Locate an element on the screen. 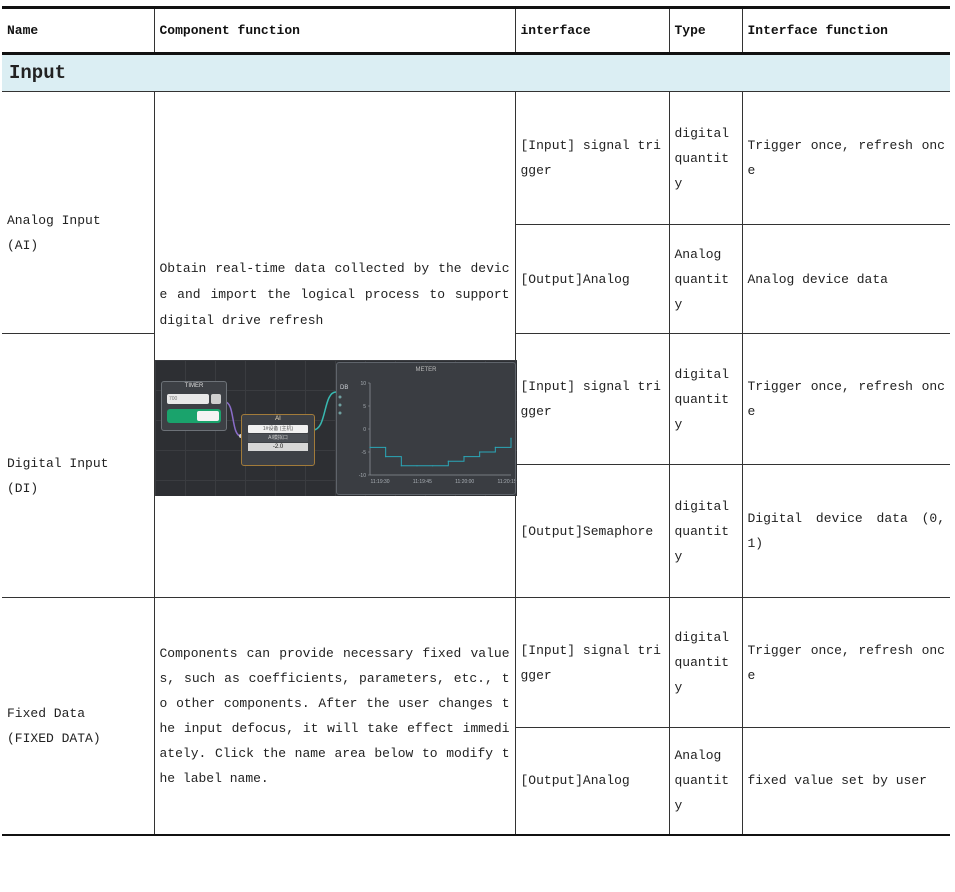 Image resolution: width=955 pixels, height=892 pixels. timer-node-title: TIMER is located at coordinates (194, 386).